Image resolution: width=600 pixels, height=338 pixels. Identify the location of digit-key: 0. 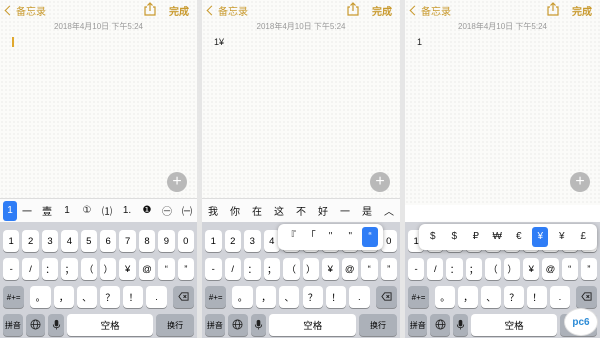
(185, 241).